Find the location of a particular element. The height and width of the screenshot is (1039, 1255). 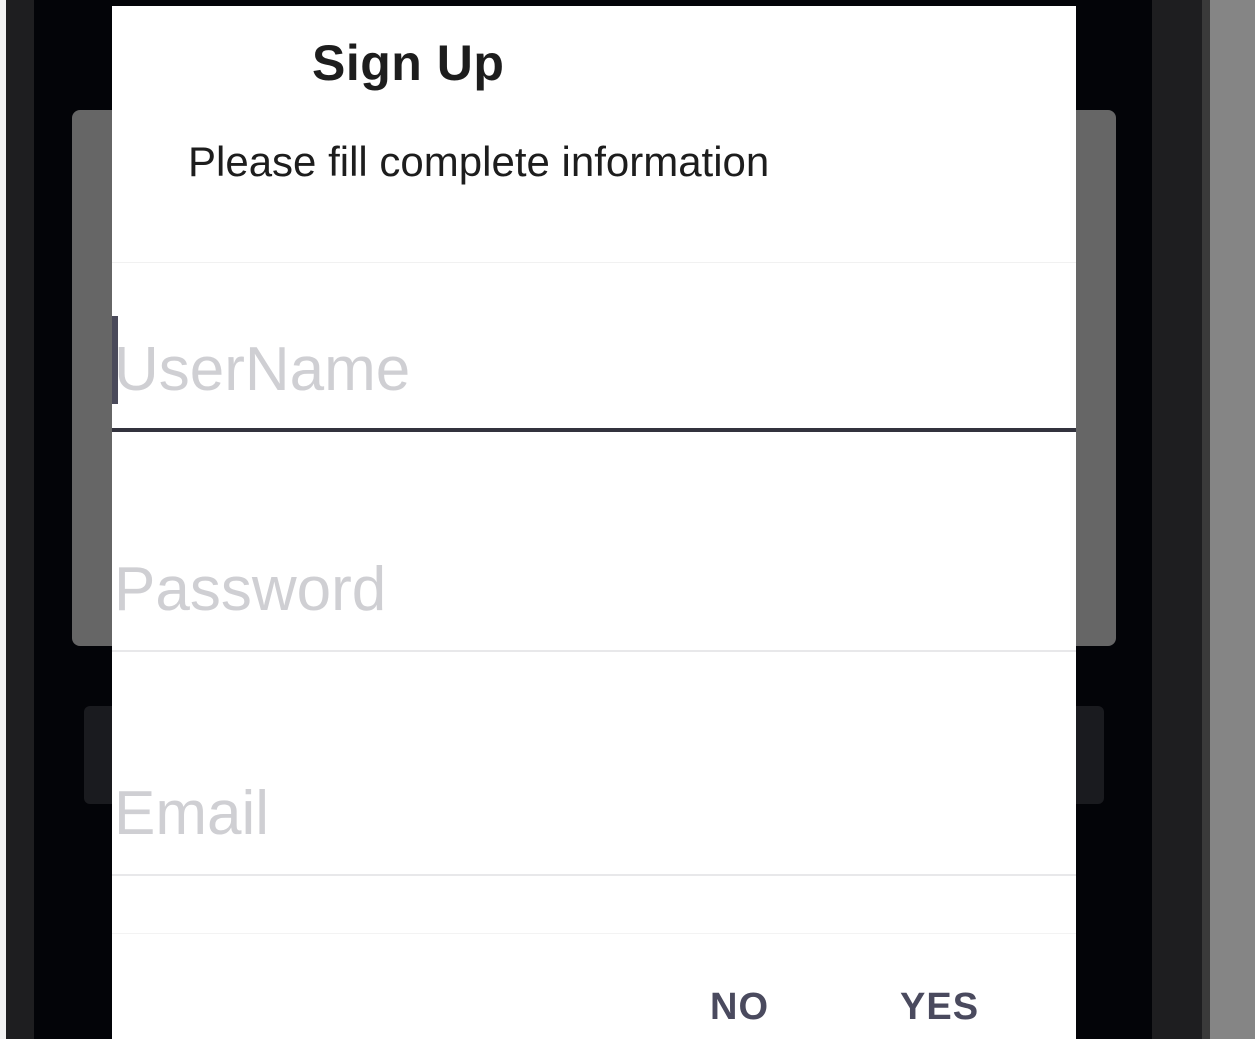

password-input is located at coordinates (594, 589).